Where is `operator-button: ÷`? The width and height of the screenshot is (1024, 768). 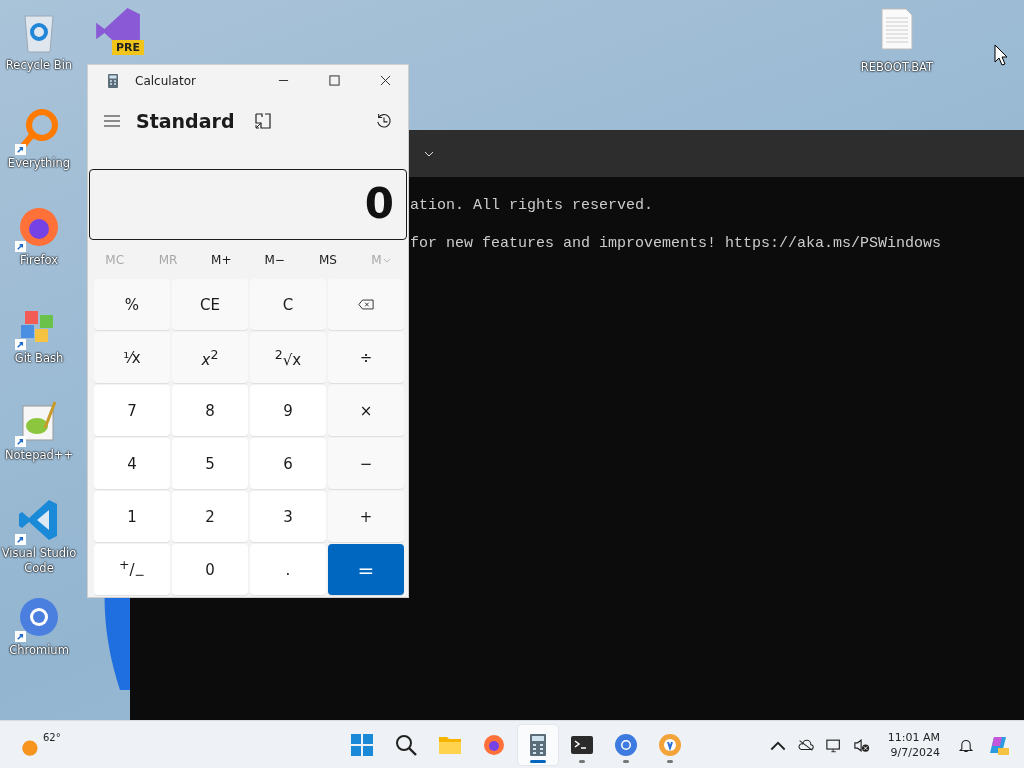 operator-button: ÷ is located at coordinates (366, 357).